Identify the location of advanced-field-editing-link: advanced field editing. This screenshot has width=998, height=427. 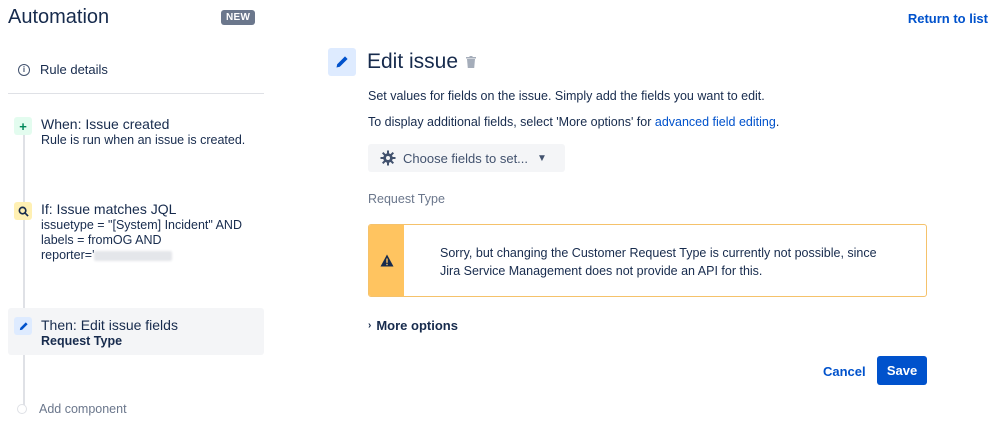
(715, 122).